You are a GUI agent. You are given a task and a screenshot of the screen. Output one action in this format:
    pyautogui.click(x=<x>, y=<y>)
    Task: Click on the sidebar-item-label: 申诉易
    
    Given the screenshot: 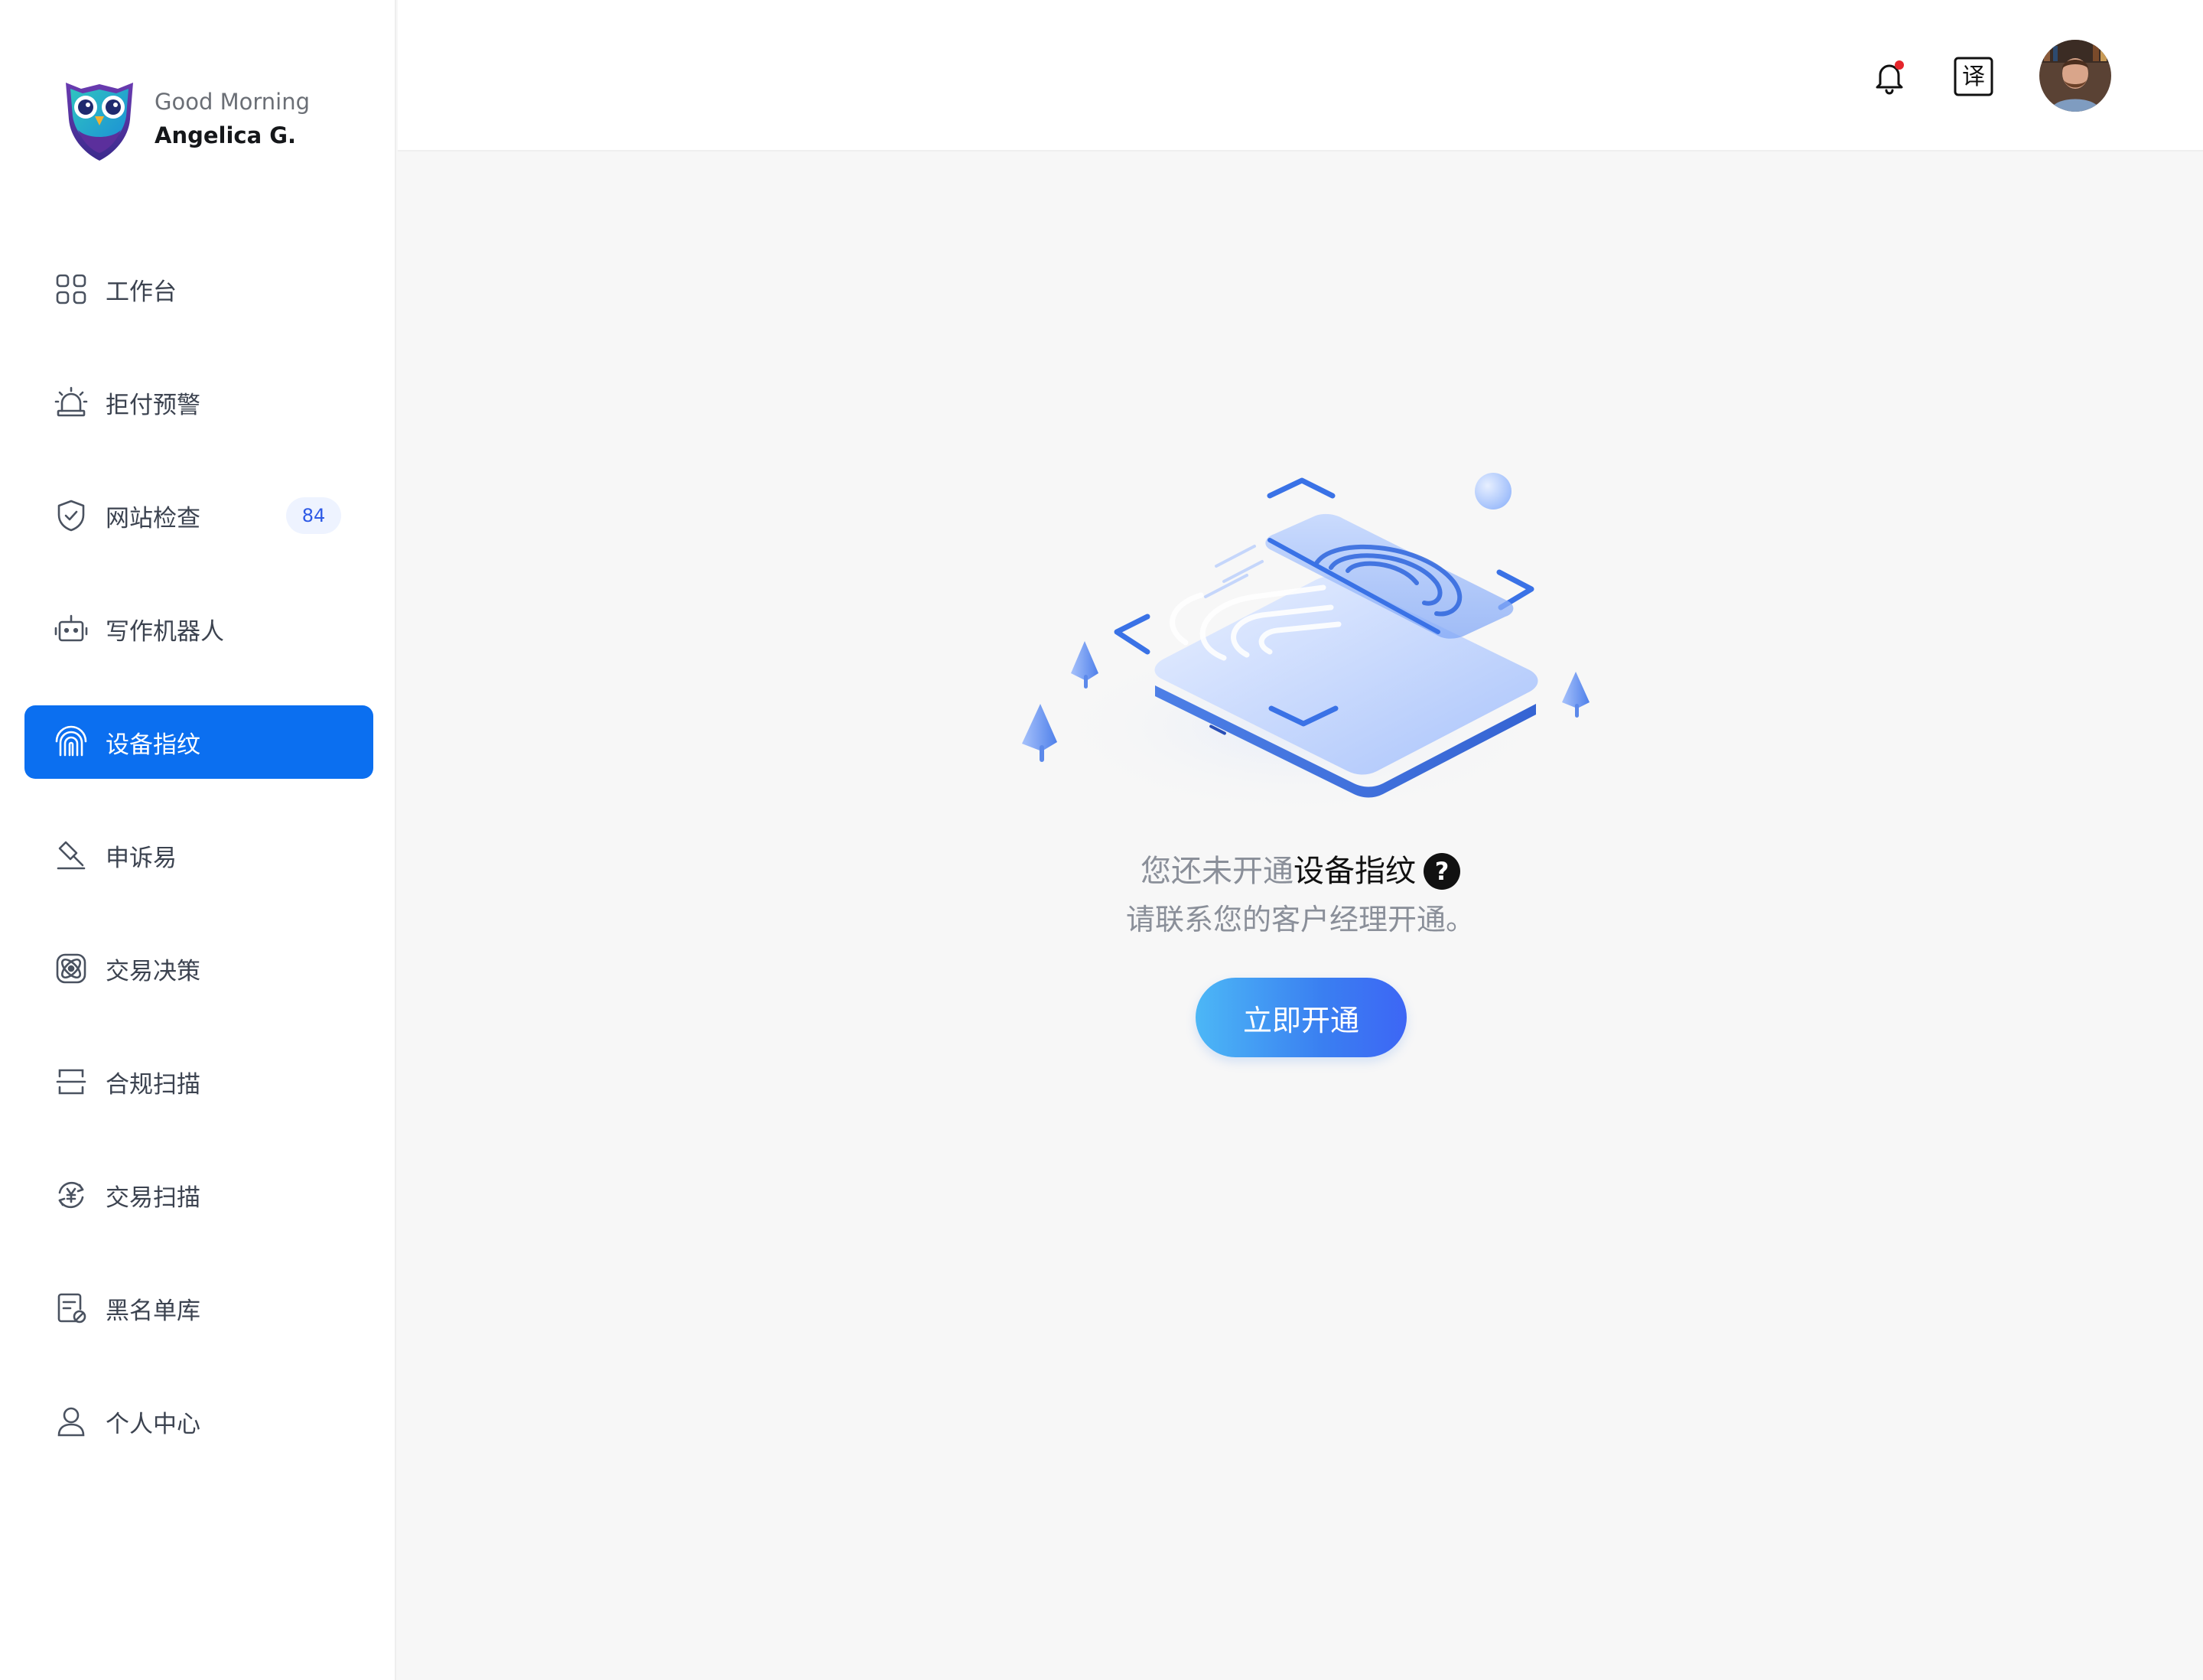 What is the action you would take?
    pyautogui.click(x=141, y=858)
    